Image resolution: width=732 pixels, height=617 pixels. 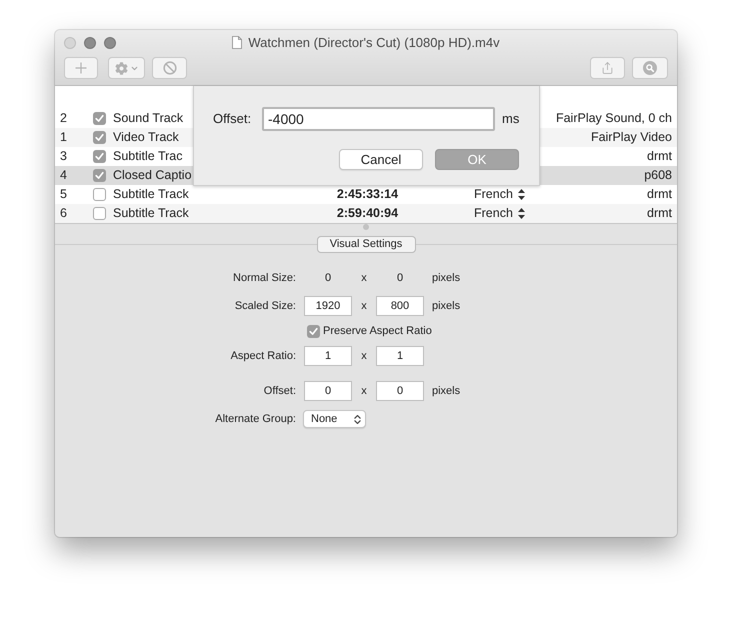 What do you see at coordinates (255, 419) in the screenshot?
I see `field-label: Alternate Group:` at bounding box center [255, 419].